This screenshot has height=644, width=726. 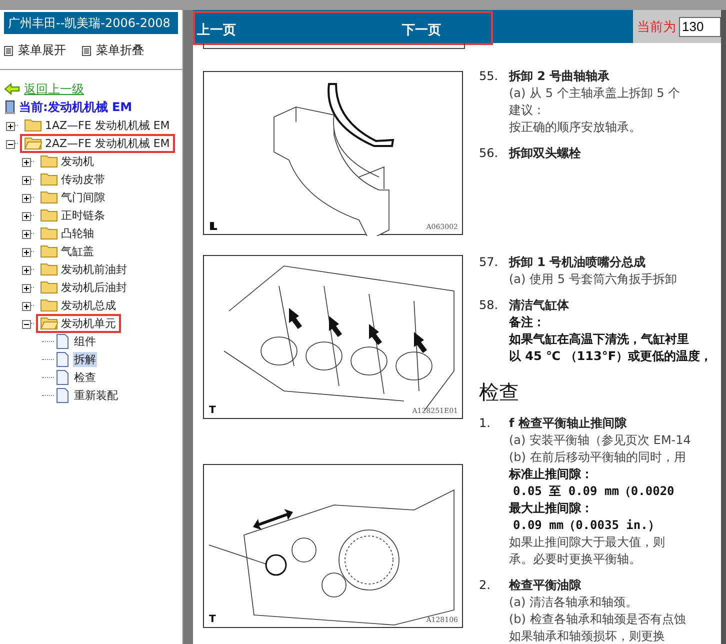 I want to click on step-number: 56., so click(x=489, y=153).